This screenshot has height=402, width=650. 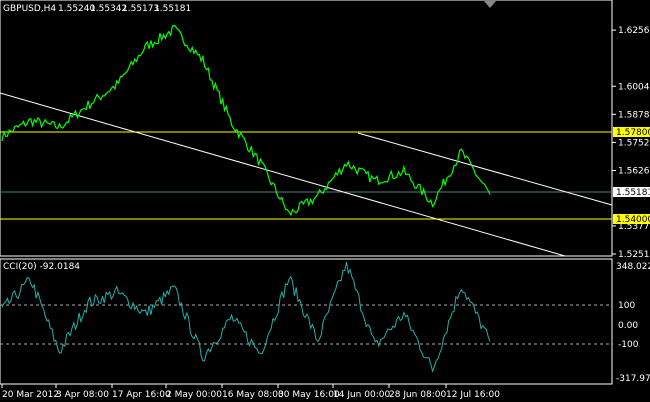 What do you see at coordinates (82, 395) in the screenshot?
I see `time-axis-label: 3 Apr 08:00` at bounding box center [82, 395].